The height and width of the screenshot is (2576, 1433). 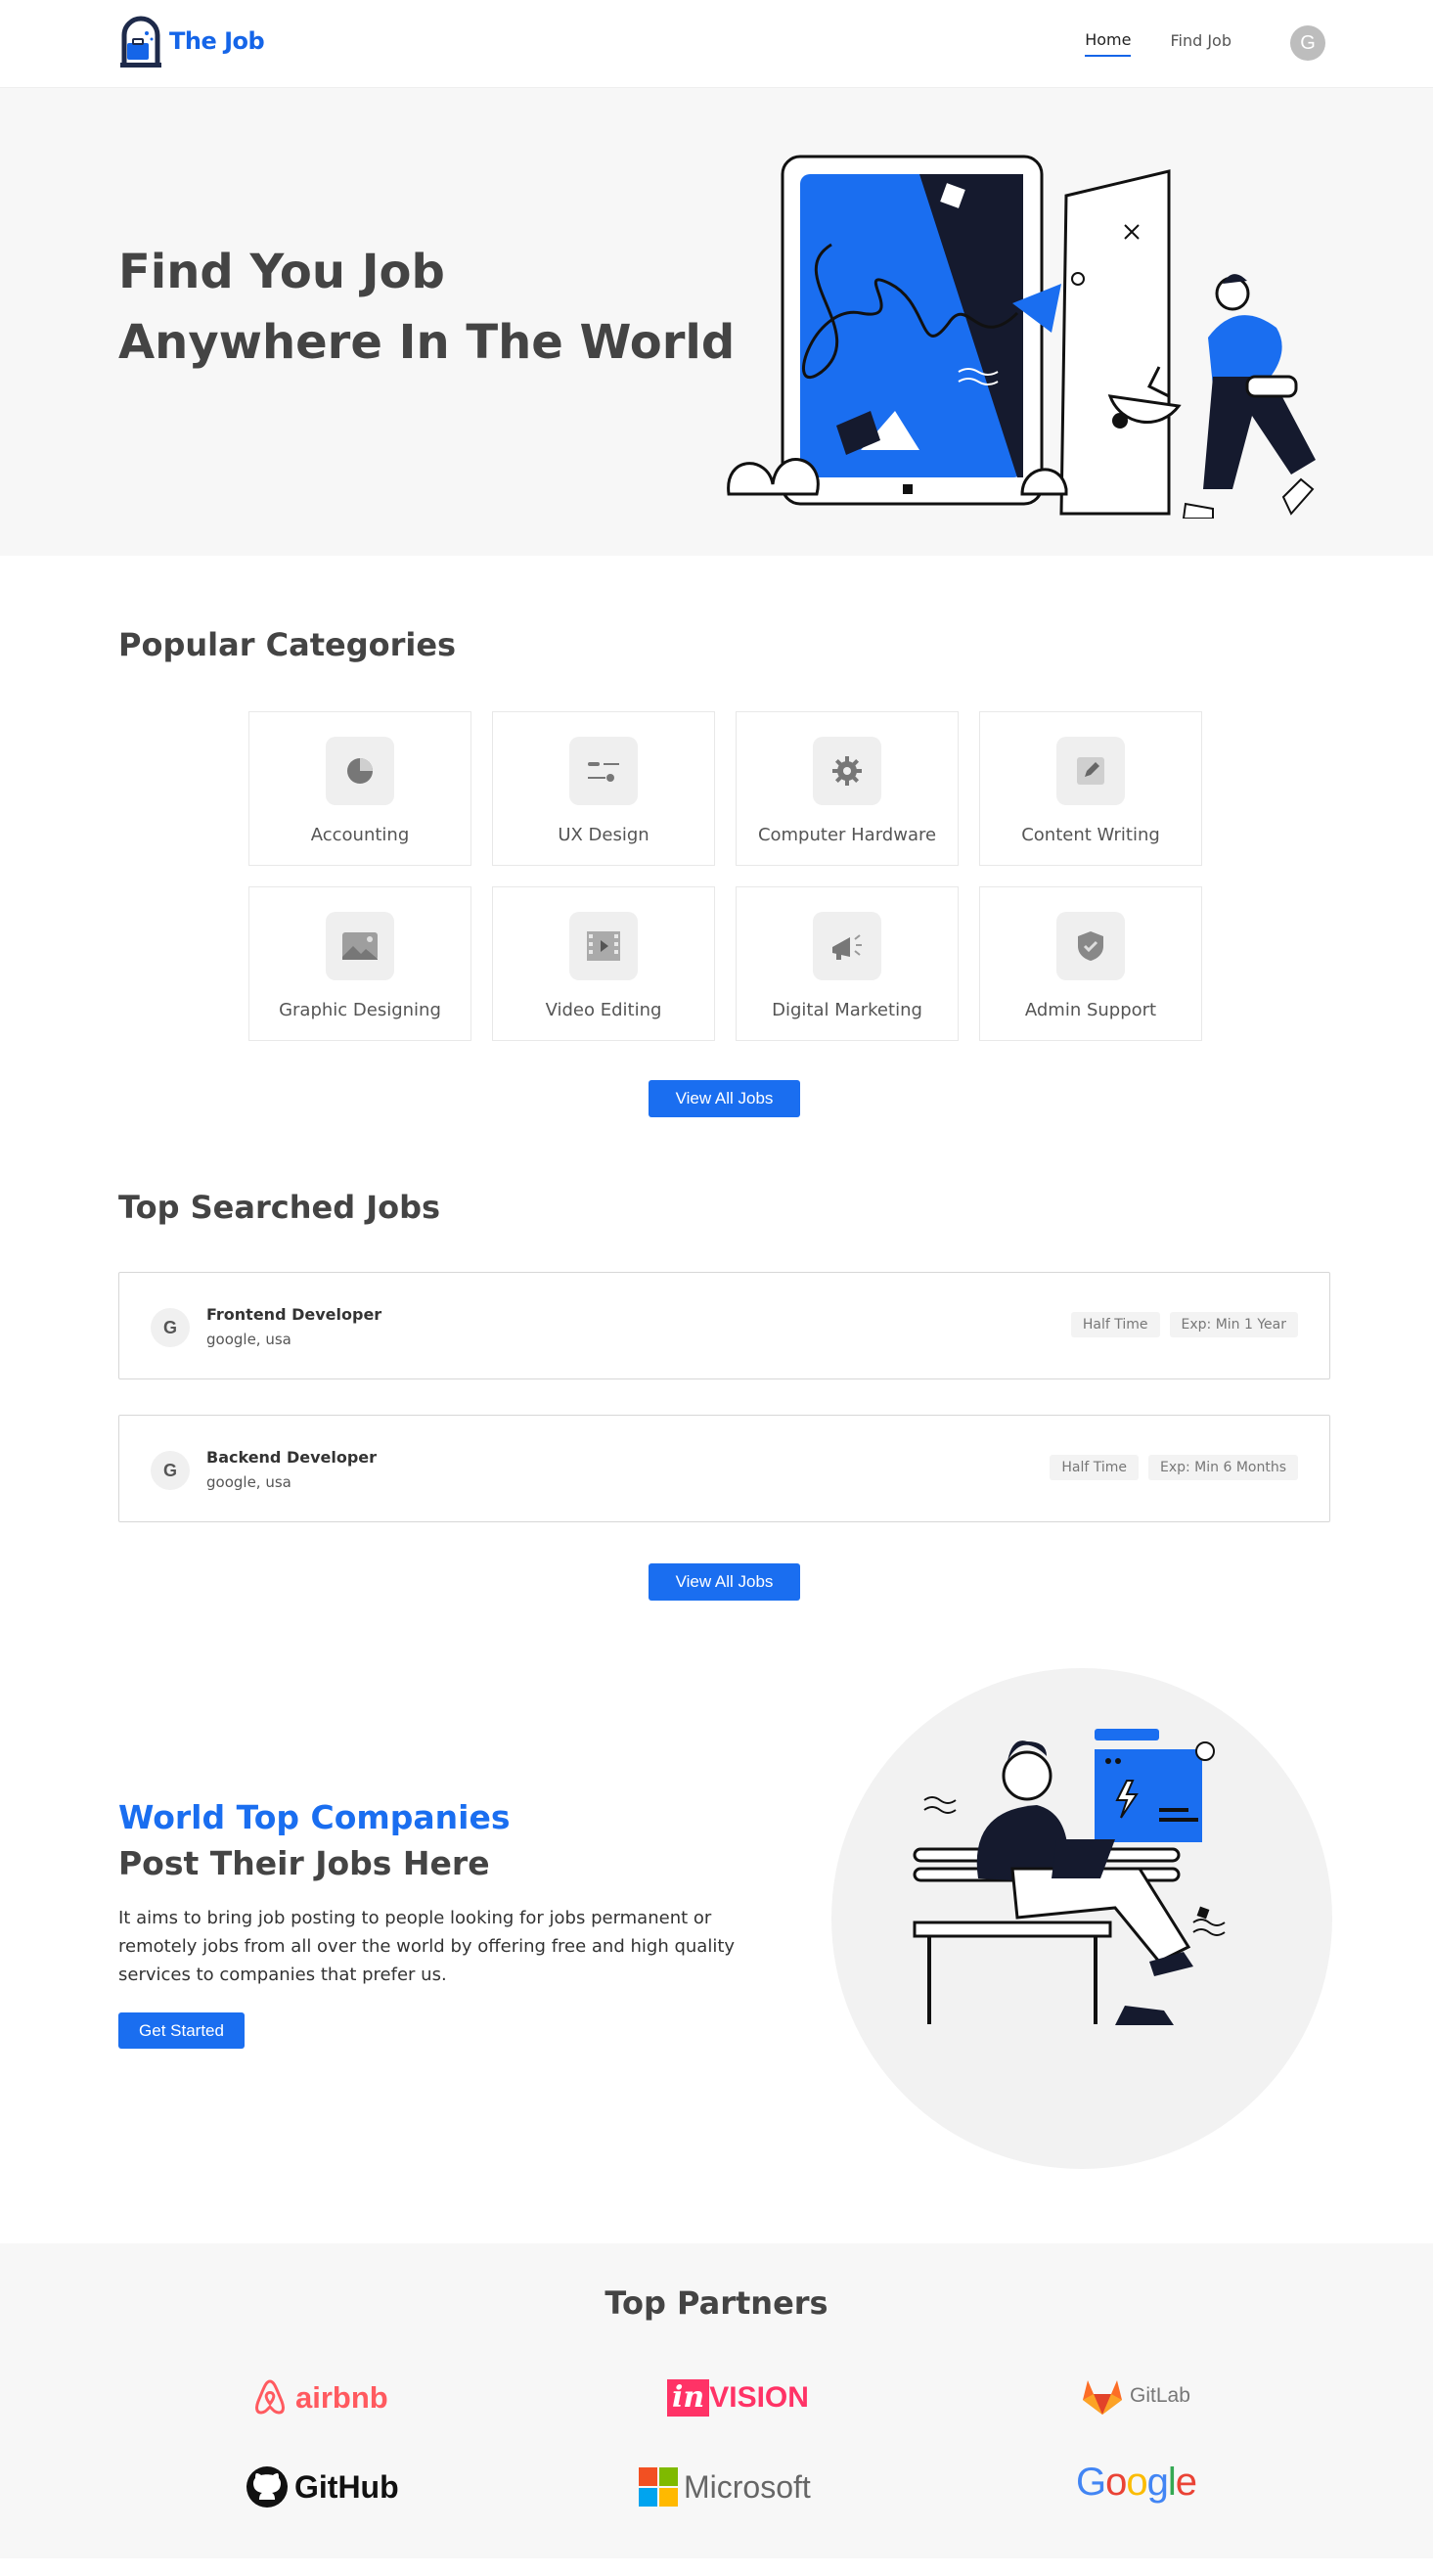 I want to click on google-wordmark: Google, so click(x=1137, y=2482).